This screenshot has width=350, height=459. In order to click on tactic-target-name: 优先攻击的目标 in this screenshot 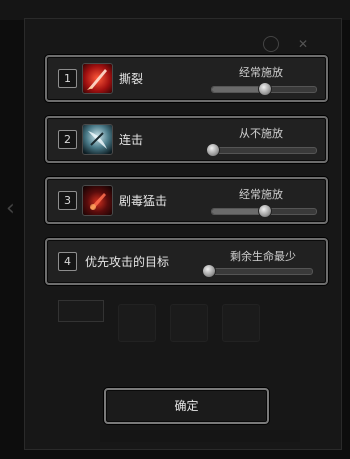, I will do `click(127, 262)`.